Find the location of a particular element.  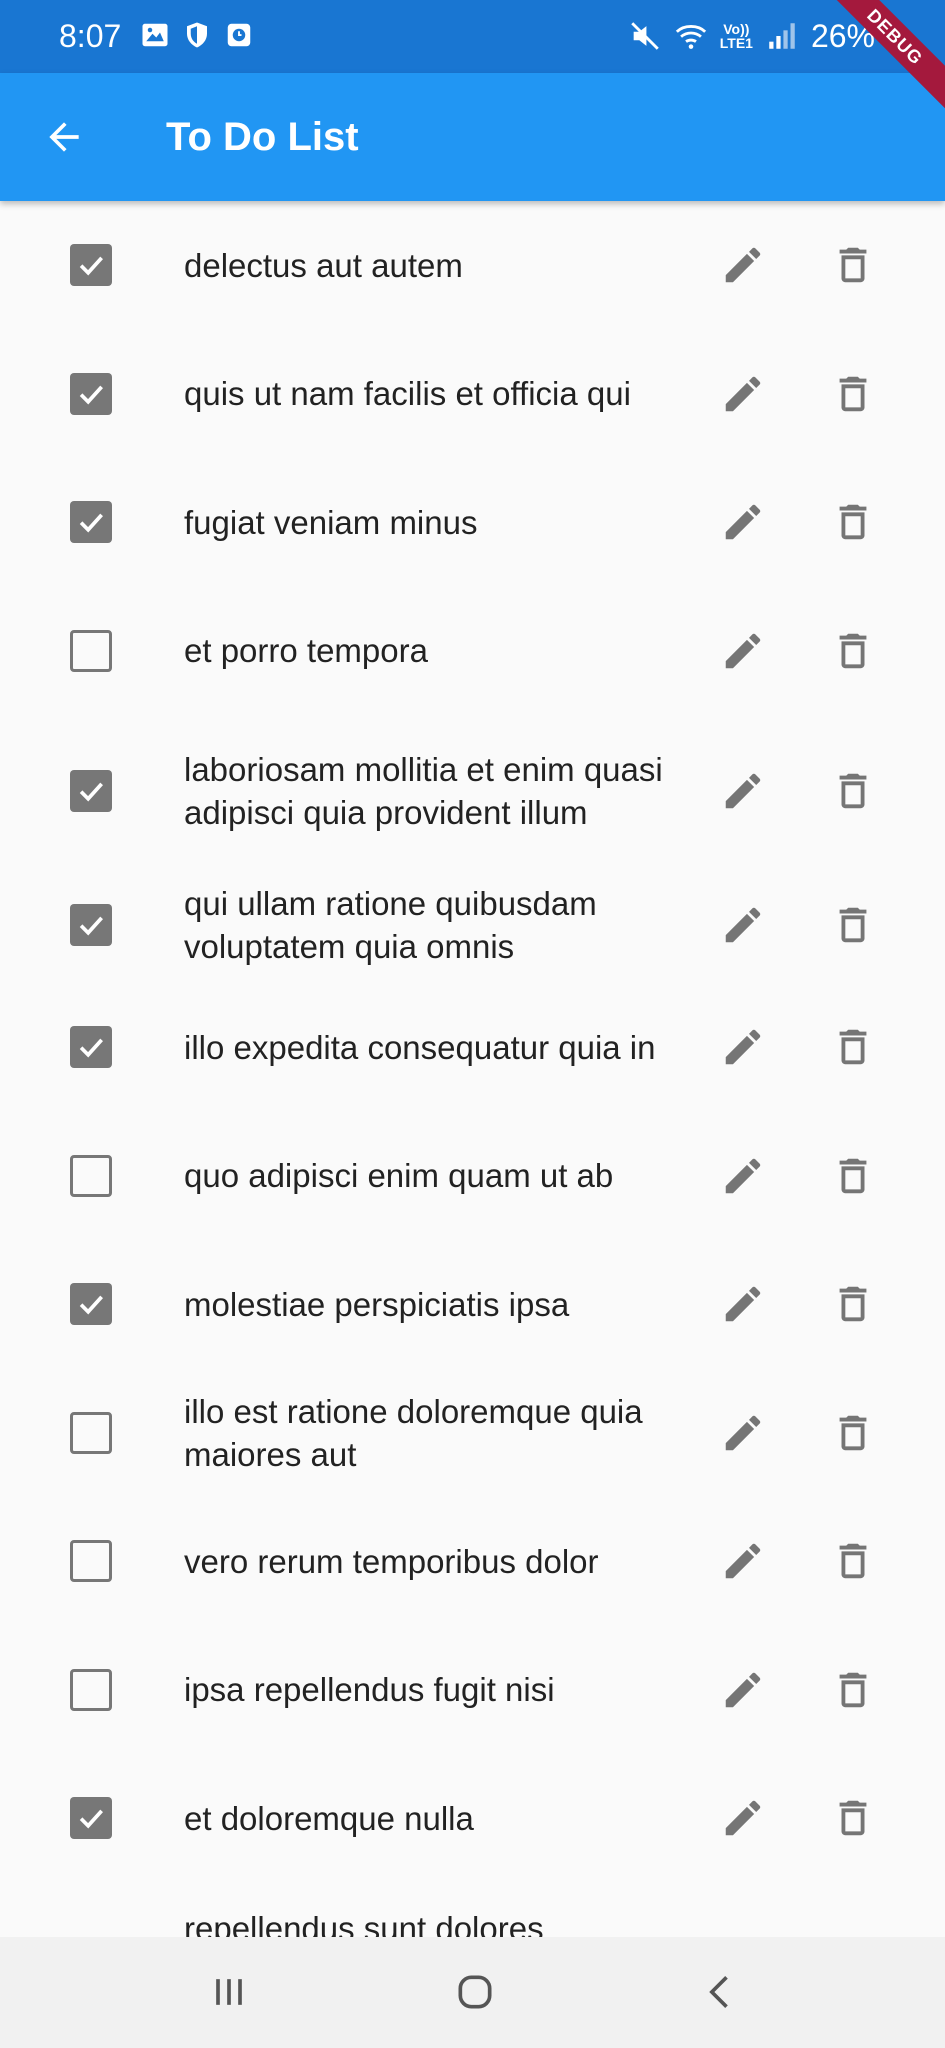

home-button is located at coordinates (475, 1992).